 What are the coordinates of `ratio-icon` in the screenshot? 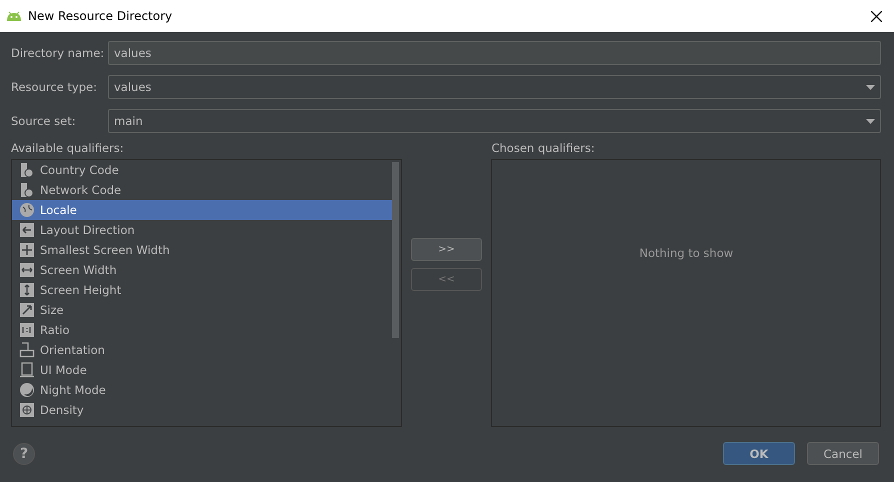 It's located at (27, 330).